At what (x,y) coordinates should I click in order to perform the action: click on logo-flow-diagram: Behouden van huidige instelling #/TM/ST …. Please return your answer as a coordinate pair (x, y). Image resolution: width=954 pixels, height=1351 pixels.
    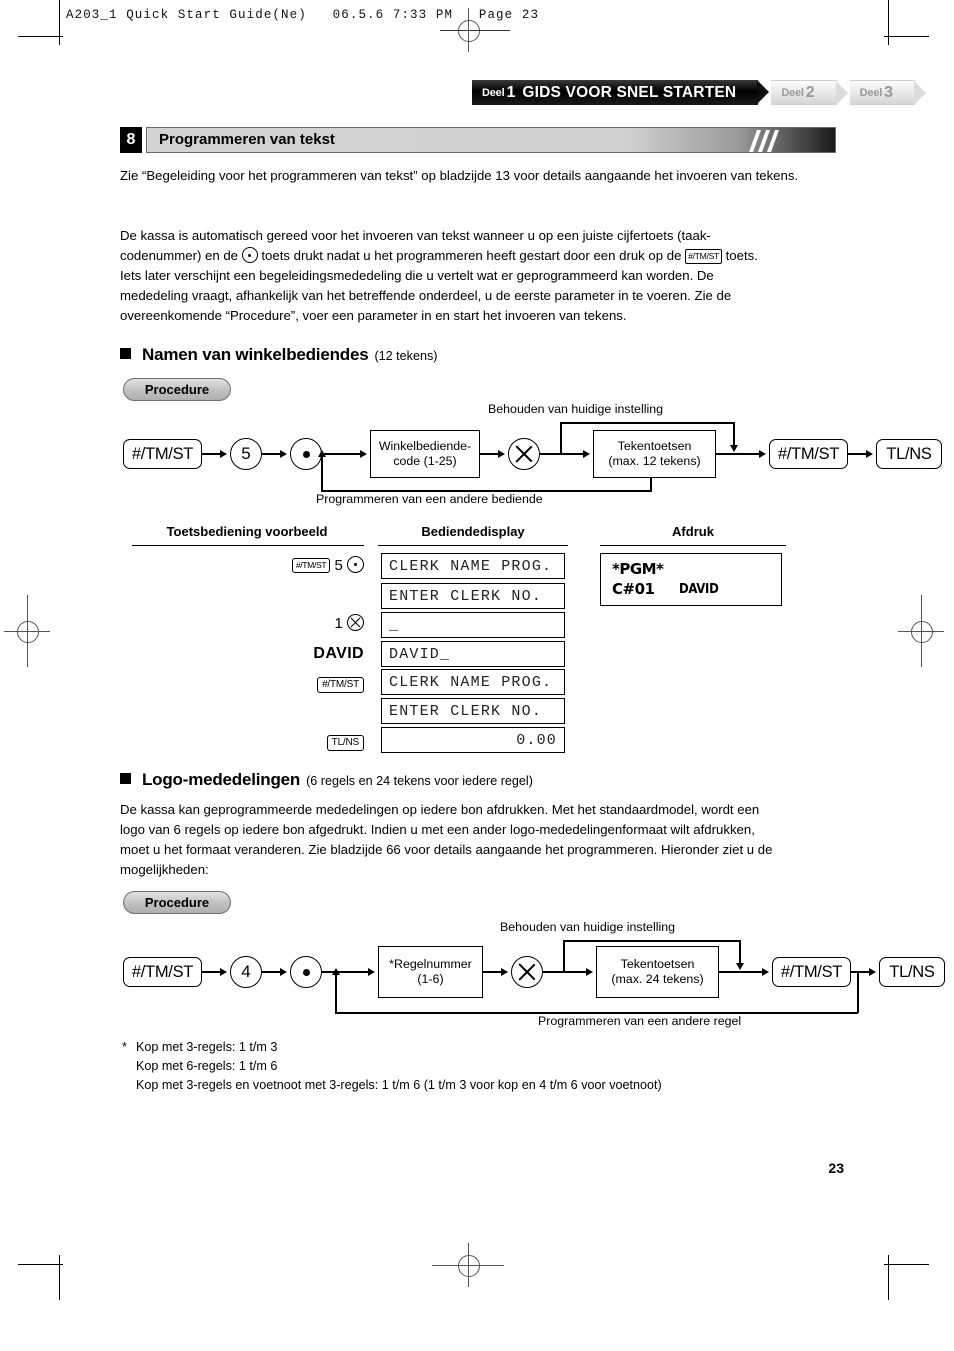
    Looking at the image, I should click on (532, 973).